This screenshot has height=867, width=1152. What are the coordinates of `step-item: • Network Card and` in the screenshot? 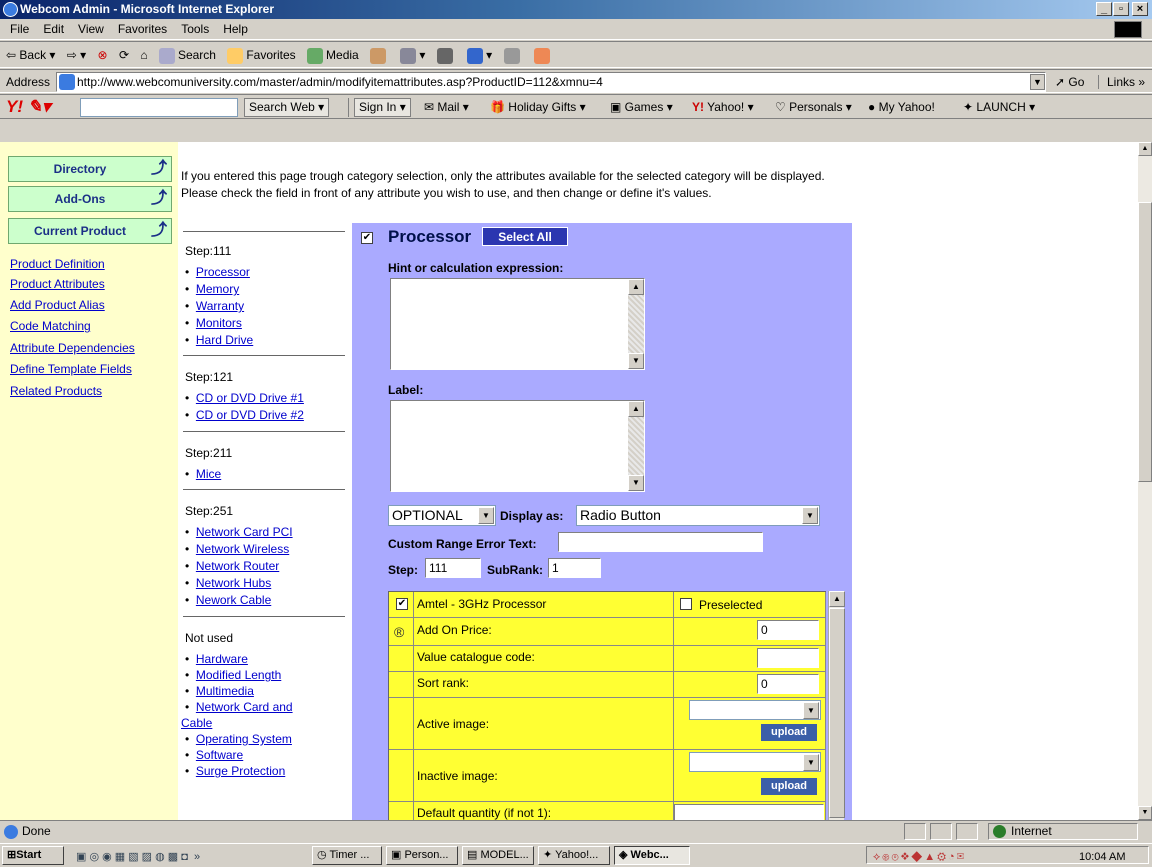 It's located at (239, 707).